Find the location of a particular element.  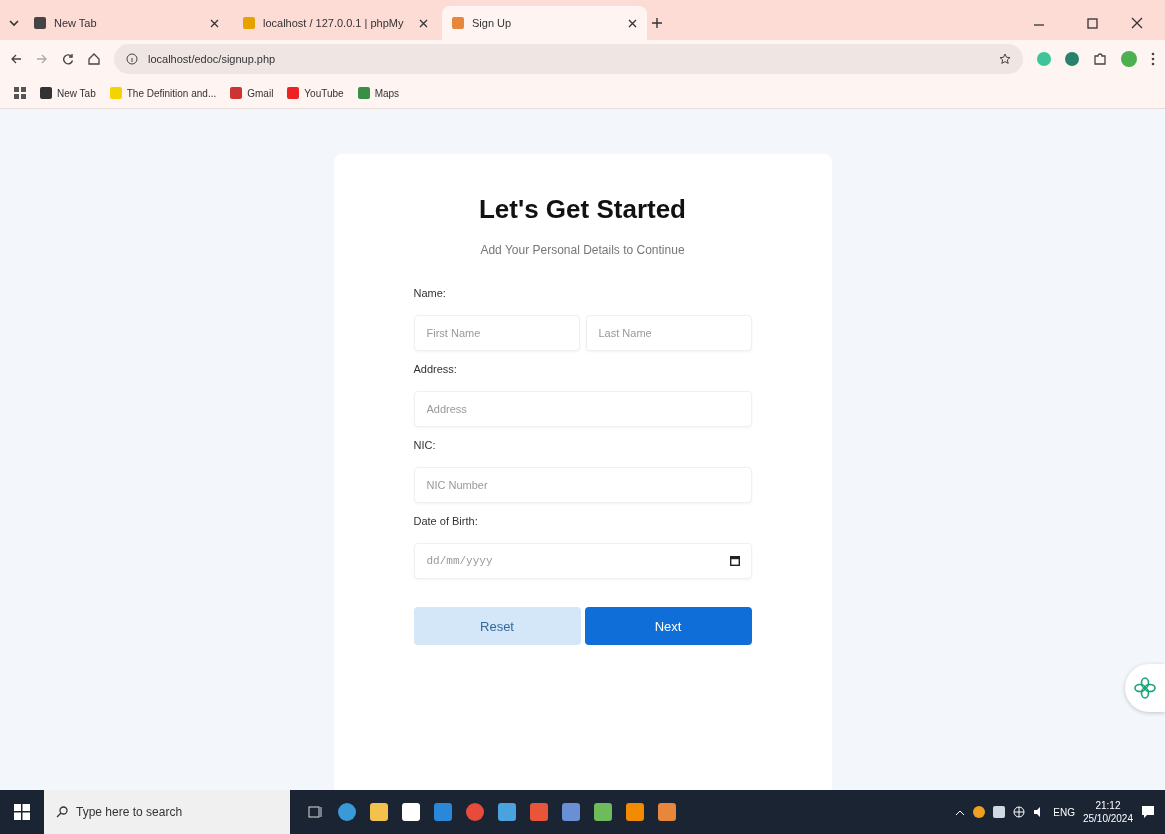

assistant-button is located at coordinates (1145, 688).